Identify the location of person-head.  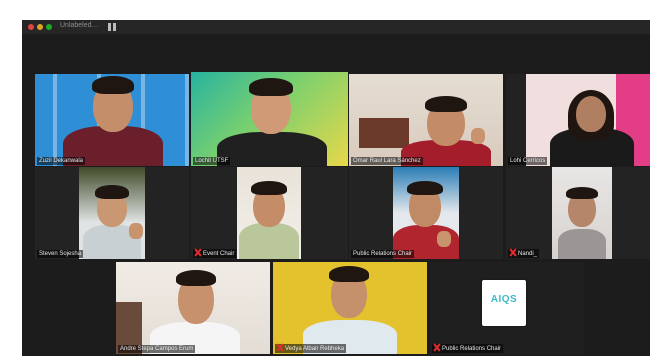
(591, 114).